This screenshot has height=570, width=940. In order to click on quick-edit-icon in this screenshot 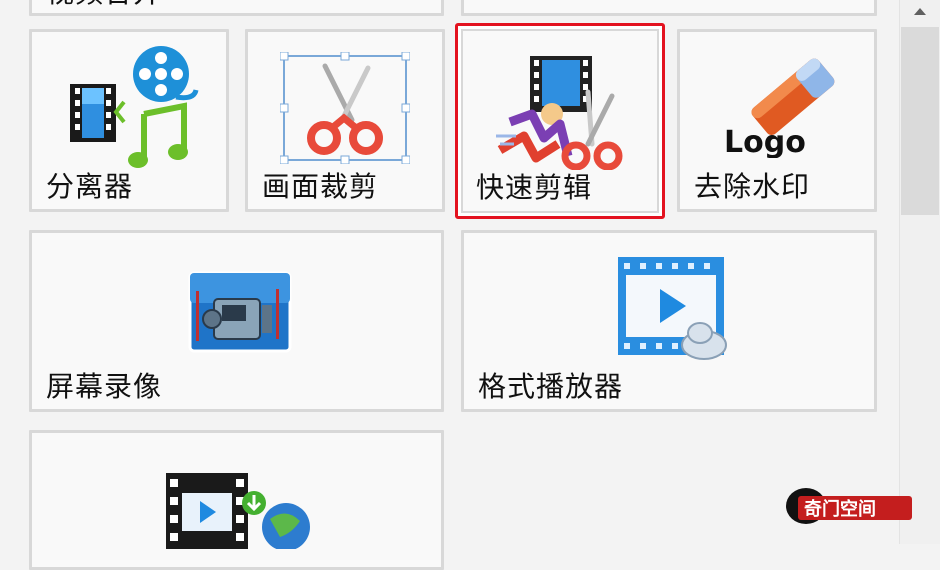, I will do `click(563, 111)`.